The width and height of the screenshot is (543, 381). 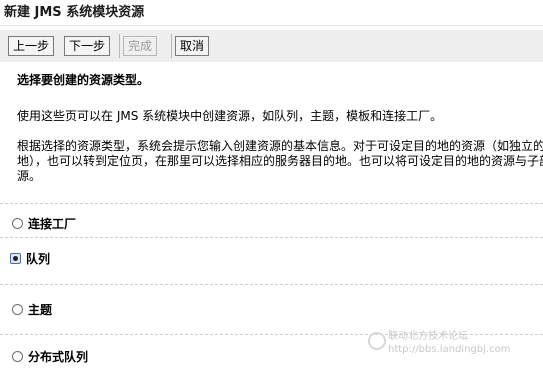 I want to click on watermark-line-2: http://bbs.landingbj.com, so click(x=449, y=349).